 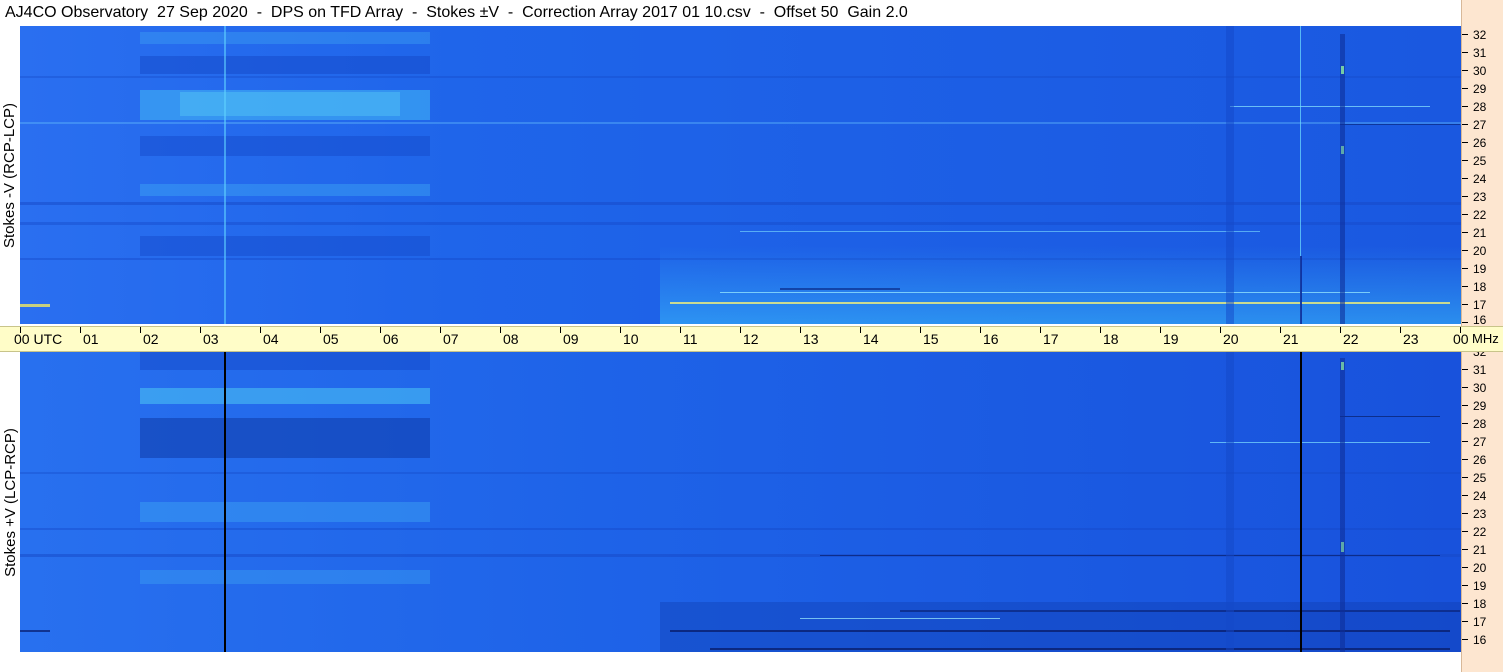 I want to click on bottom-panel-label: Stokes +V (LCP-RCP), so click(x=10, y=502).